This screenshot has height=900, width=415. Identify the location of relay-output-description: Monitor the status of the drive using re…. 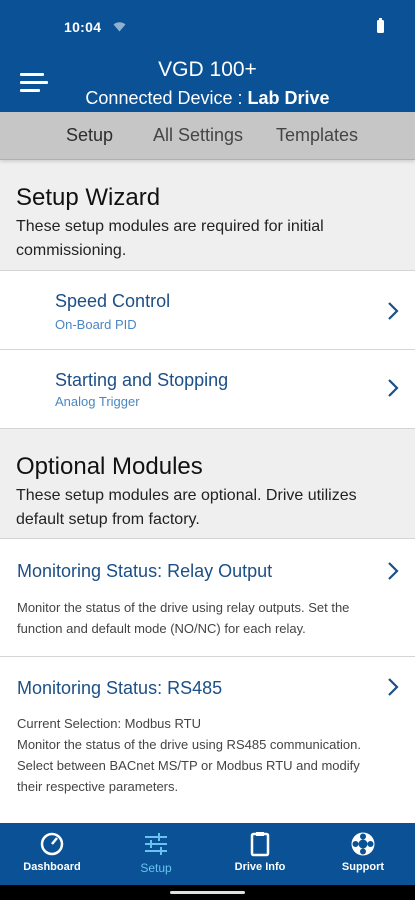
(183, 618).